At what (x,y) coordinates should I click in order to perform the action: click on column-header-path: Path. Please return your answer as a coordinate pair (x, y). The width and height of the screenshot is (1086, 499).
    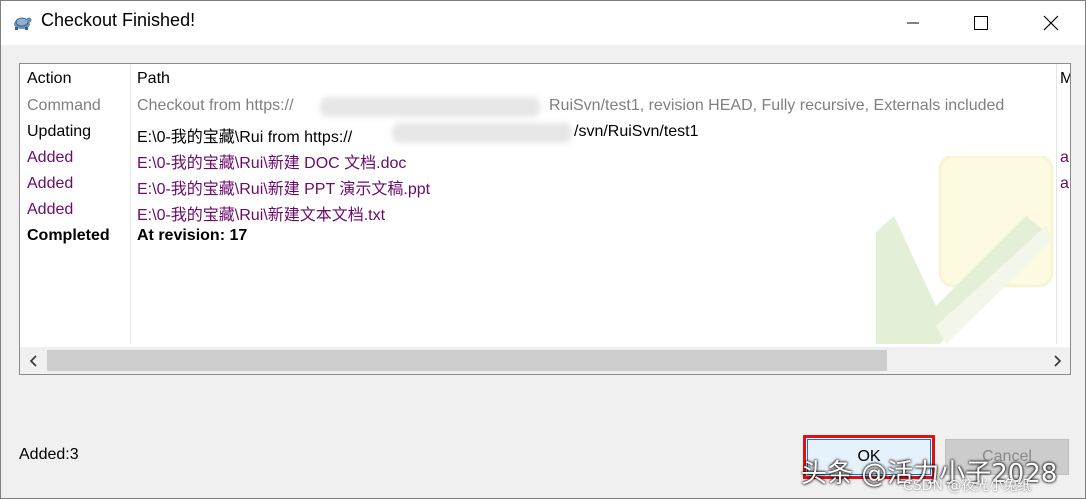
    Looking at the image, I should click on (153, 79).